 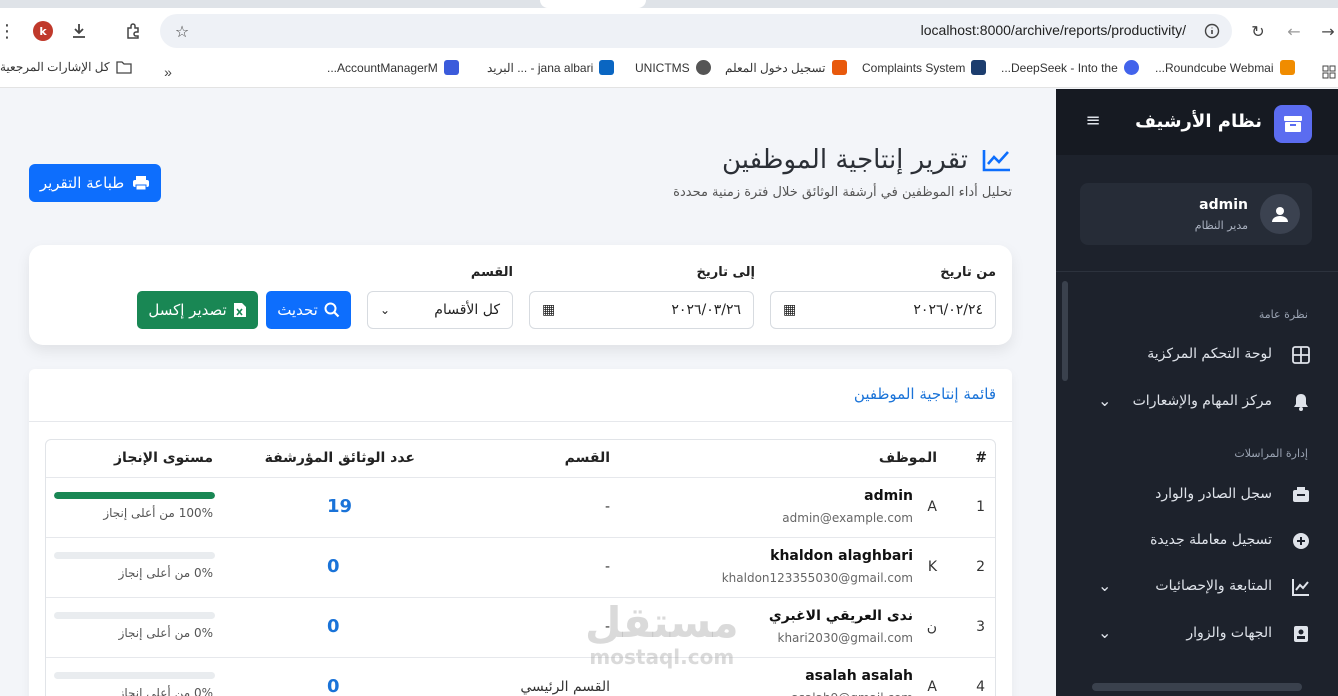 I want to click on outlook-icon, so click(x=607, y=67).